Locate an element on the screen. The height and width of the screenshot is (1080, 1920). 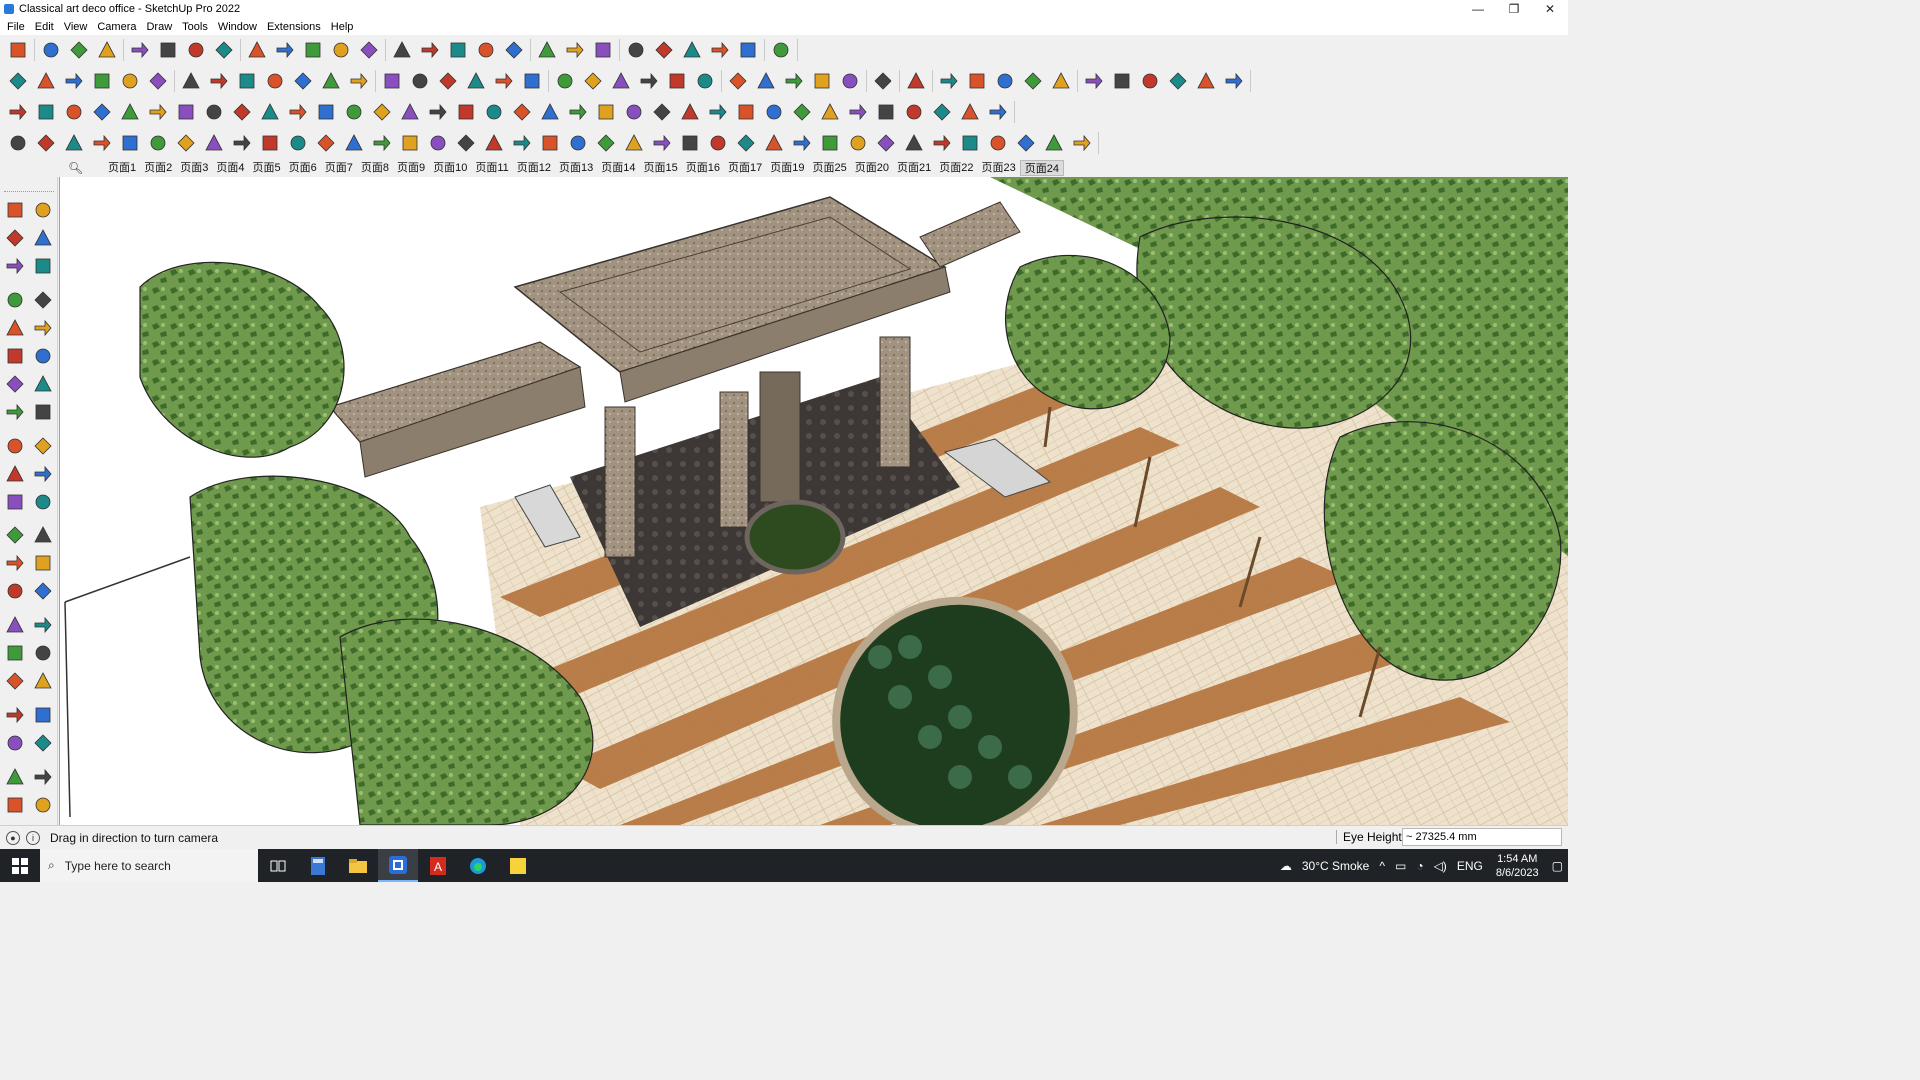
previous-view-icon is located at coordinates (43, 681).